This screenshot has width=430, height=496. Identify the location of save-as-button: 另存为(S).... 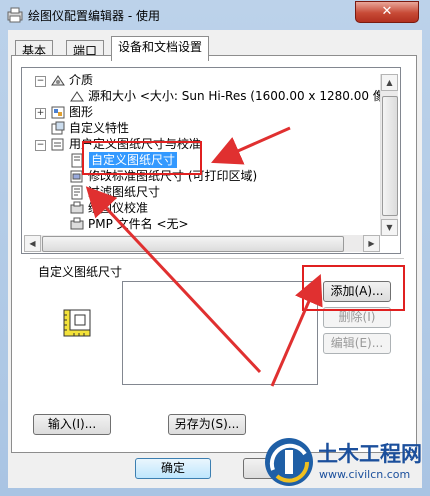
(207, 424).